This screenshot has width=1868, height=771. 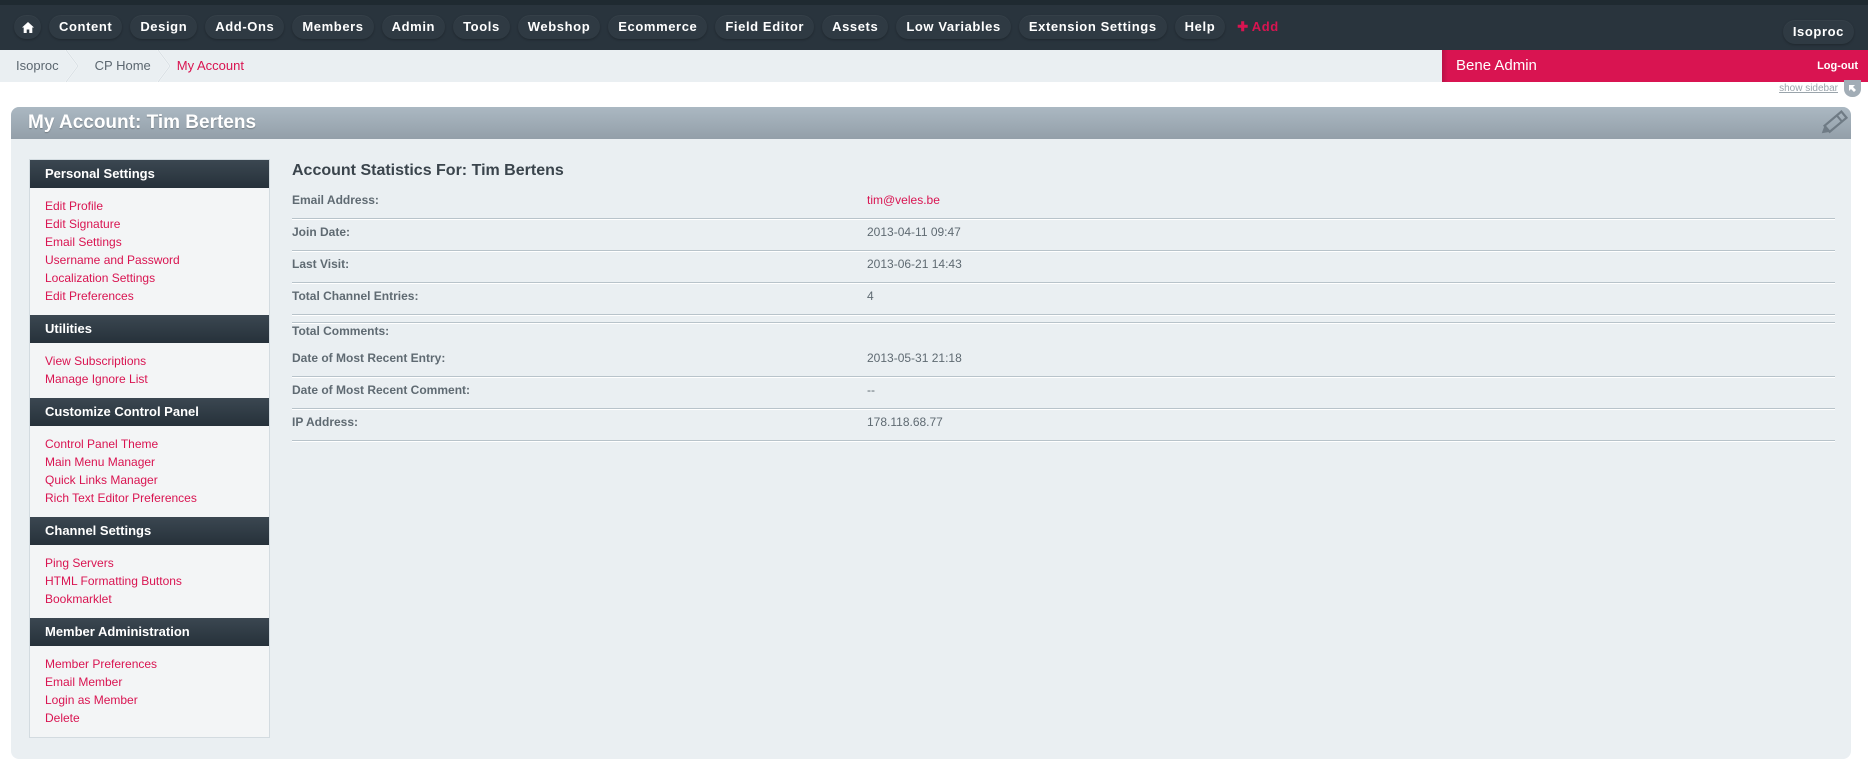 I want to click on user-name-link: Bene Admin, so click(x=1496, y=66).